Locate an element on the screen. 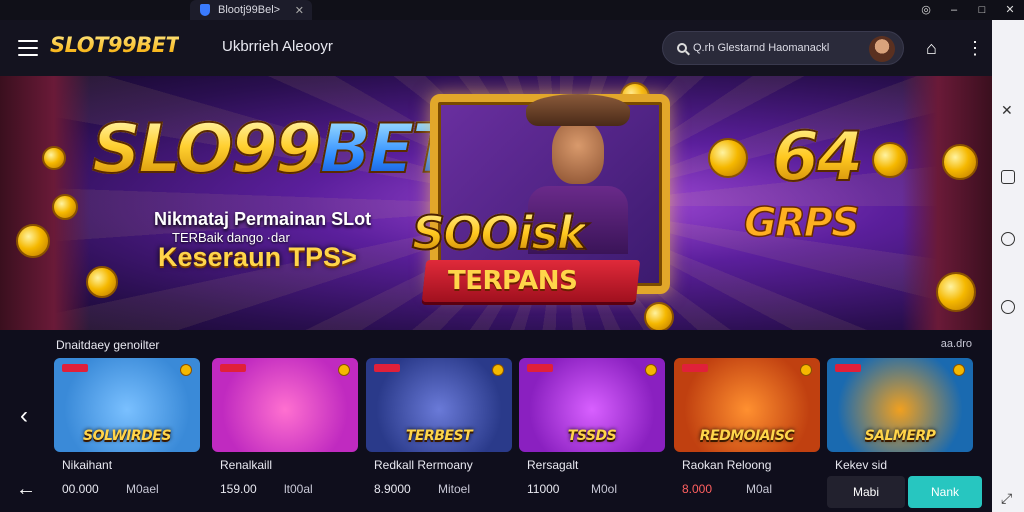 This screenshot has width=1024, height=512. avatar is located at coordinates (882, 49).